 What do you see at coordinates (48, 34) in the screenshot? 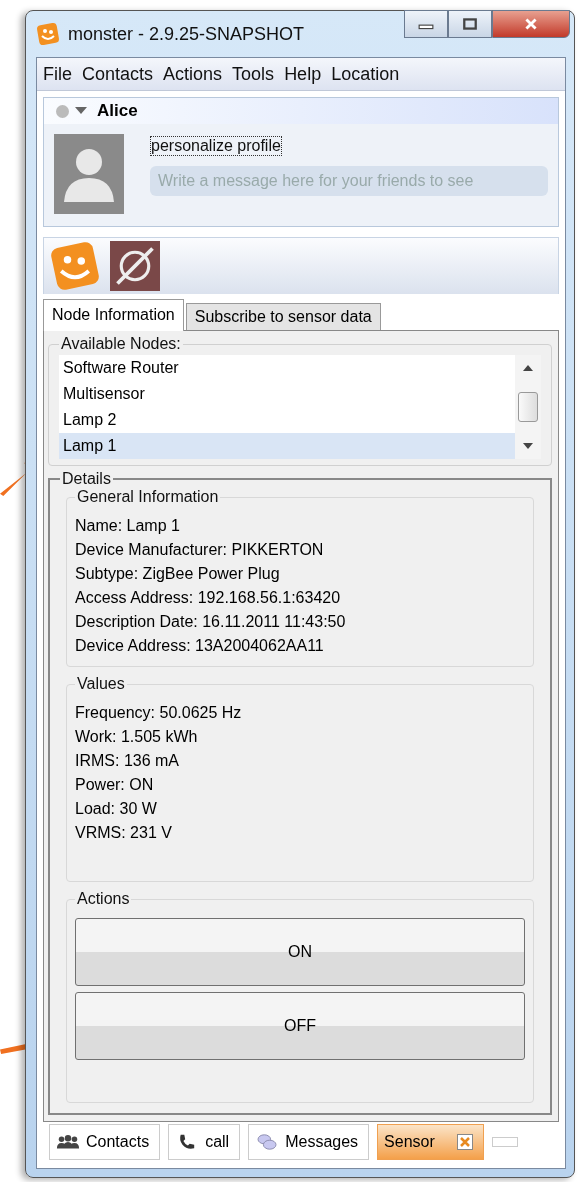
I see `monster-logo-icon` at bounding box center [48, 34].